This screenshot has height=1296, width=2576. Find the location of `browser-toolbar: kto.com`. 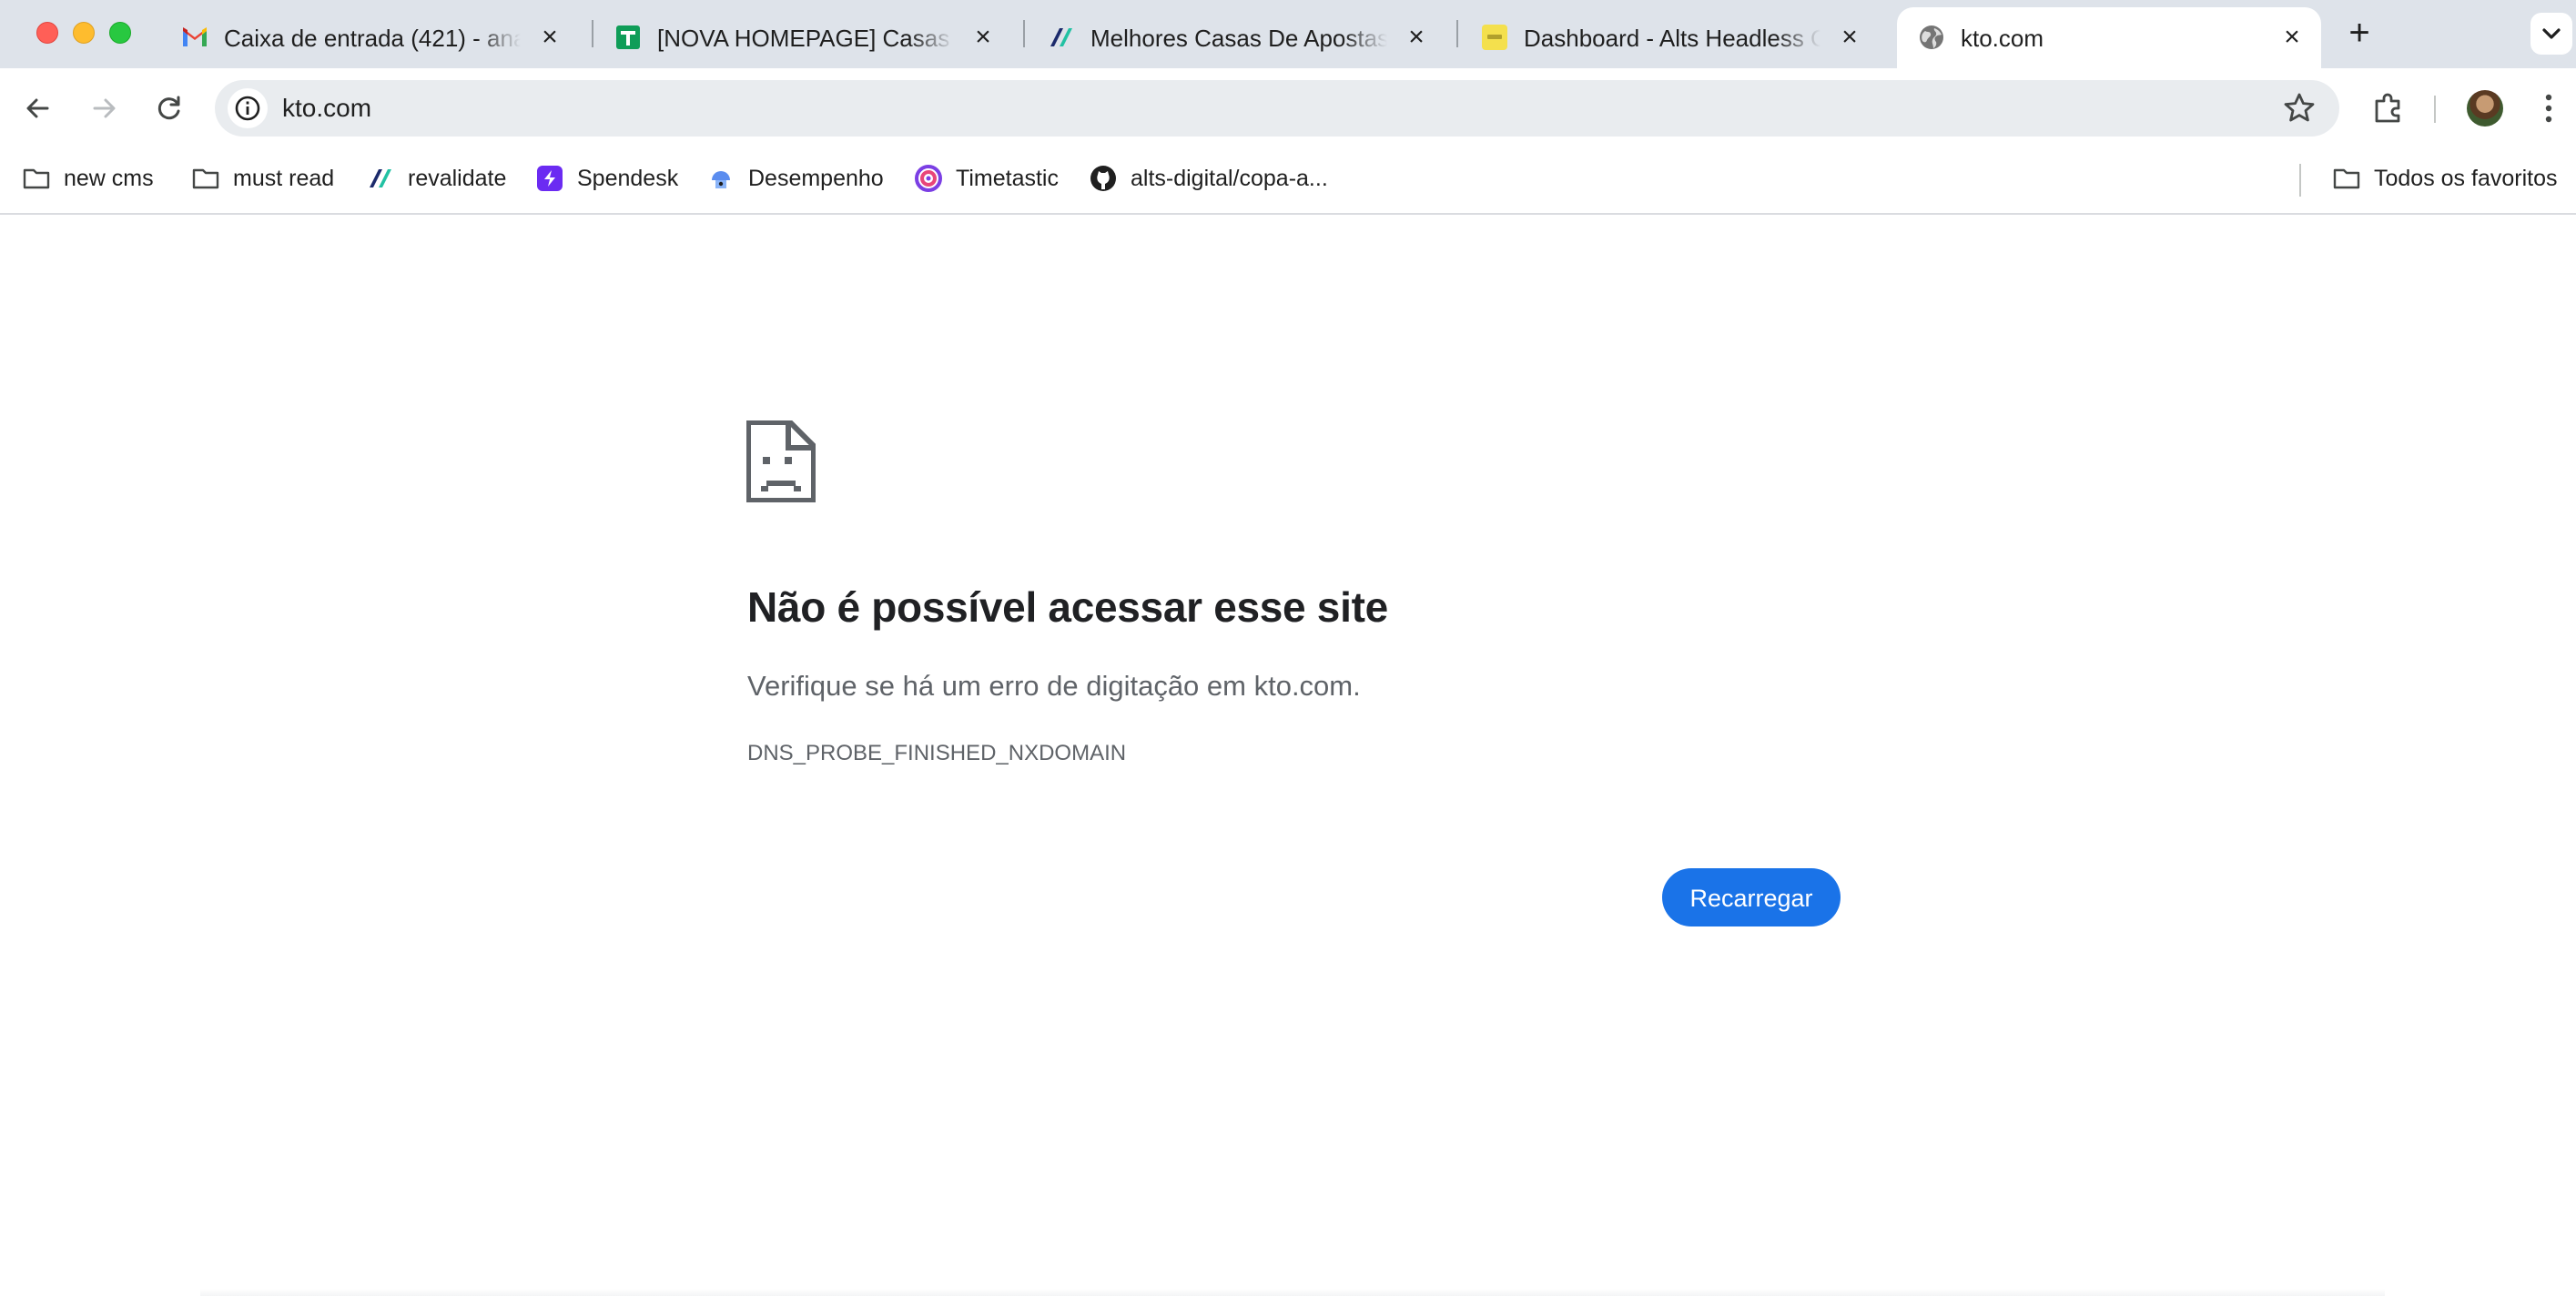

browser-toolbar: kto.com is located at coordinates (1288, 107).